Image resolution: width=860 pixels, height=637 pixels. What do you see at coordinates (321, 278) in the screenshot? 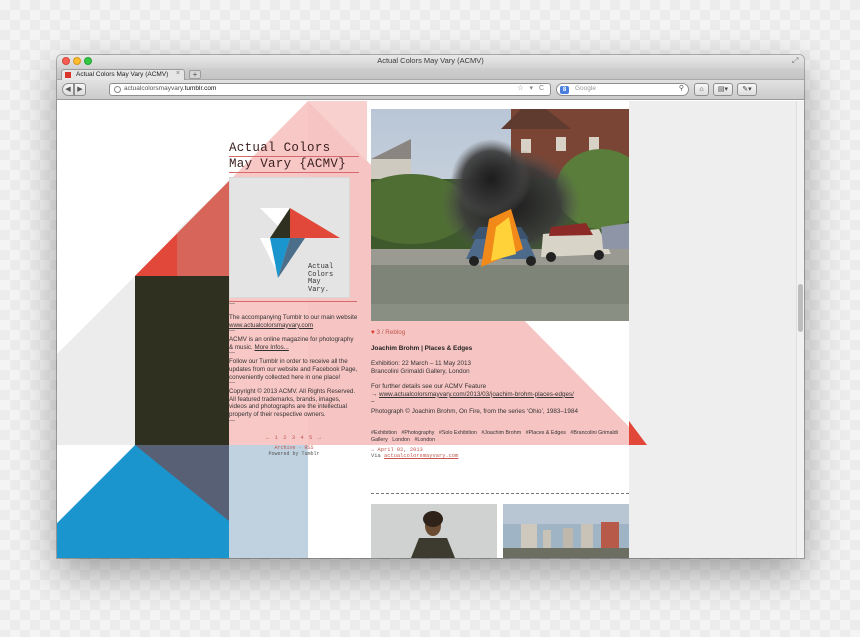
I see `logo-text: Actual Colors May Vary.` at bounding box center [321, 278].